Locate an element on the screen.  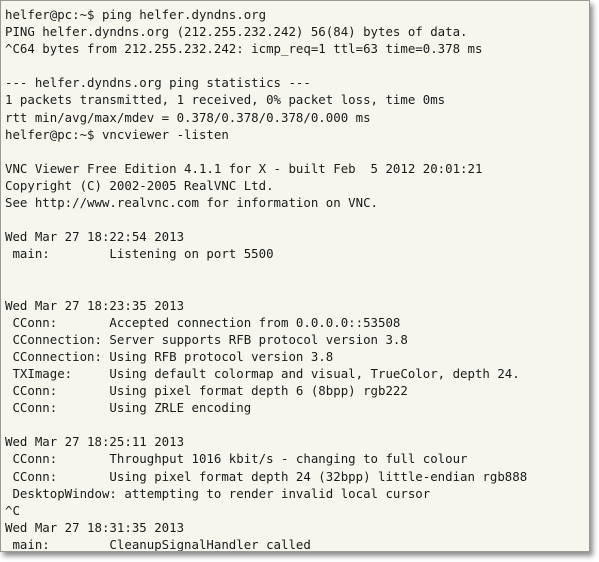
terminal-line: Wed Mar 27 18:31:35 2013 is located at coordinates (95, 527).